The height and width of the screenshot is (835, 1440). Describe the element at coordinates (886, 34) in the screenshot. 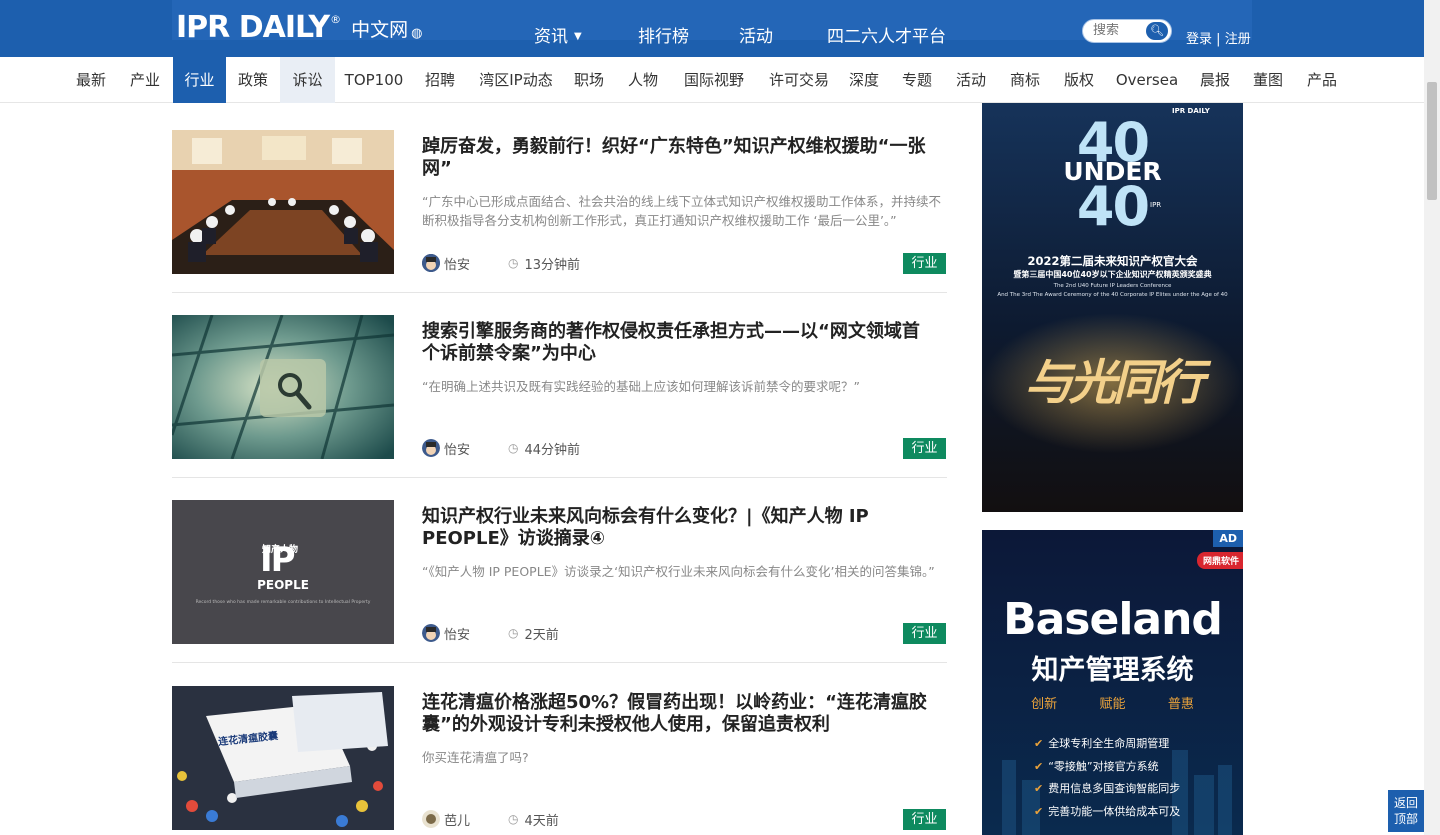

I see `nav-item-talent-platform: 四二六人才平台` at that location.